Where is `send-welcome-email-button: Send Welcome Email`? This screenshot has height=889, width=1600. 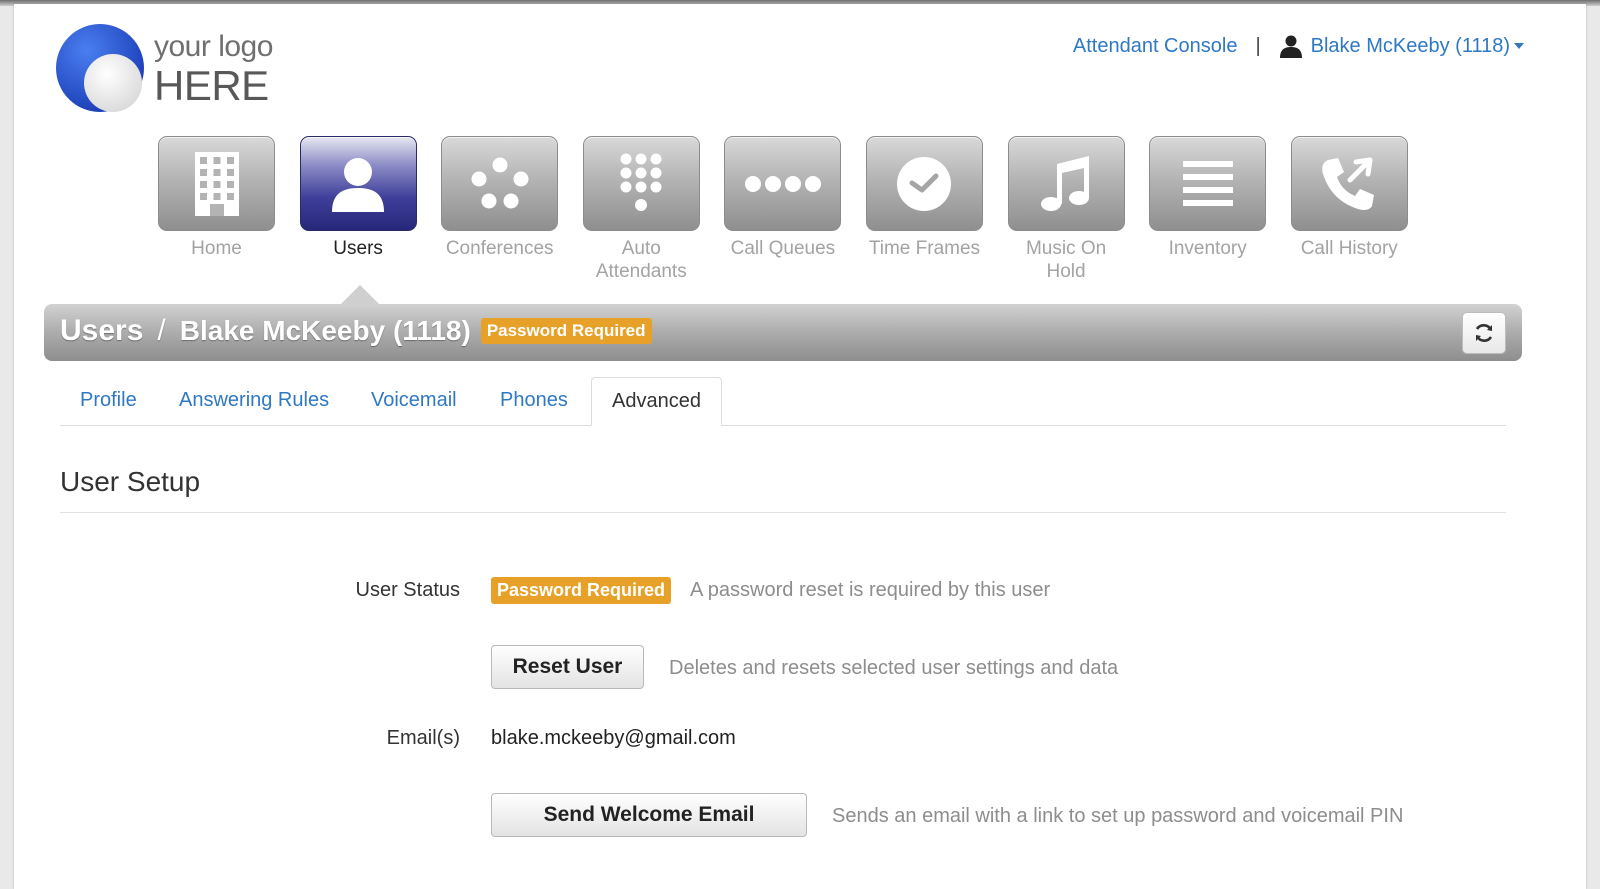 send-welcome-email-button: Send Welcome Email is located at coordinates (649, 815).